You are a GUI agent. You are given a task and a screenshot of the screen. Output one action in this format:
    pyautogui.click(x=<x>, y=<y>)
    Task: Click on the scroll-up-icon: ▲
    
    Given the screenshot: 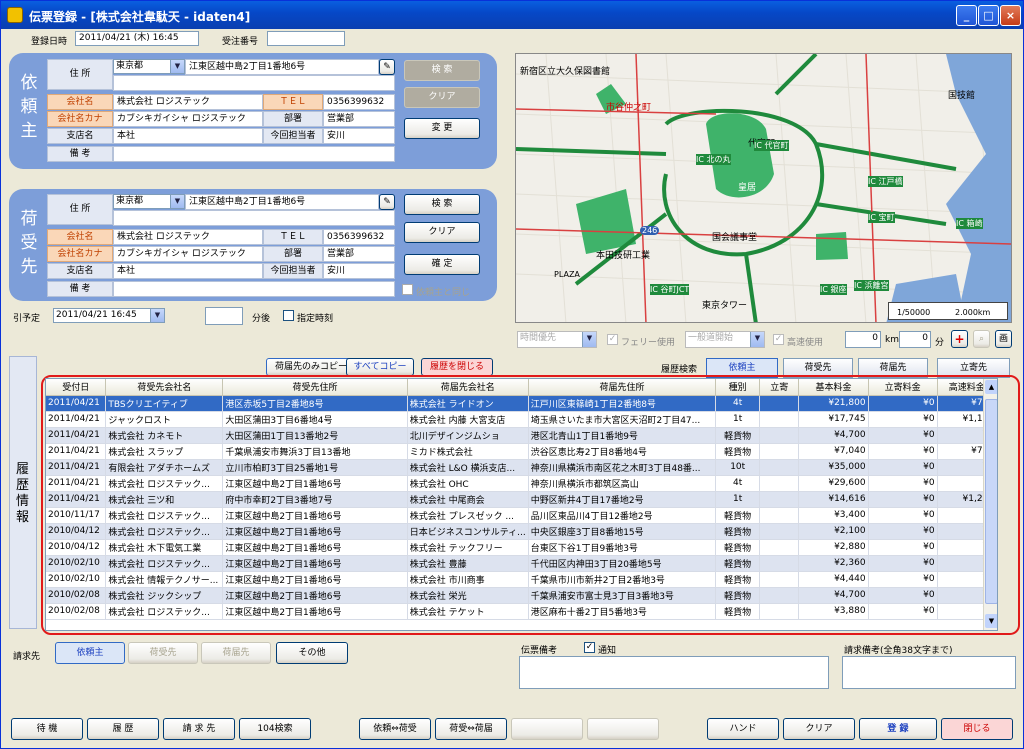 What is the action you would take?
    pyautogui.click(x=991, y=387)
    